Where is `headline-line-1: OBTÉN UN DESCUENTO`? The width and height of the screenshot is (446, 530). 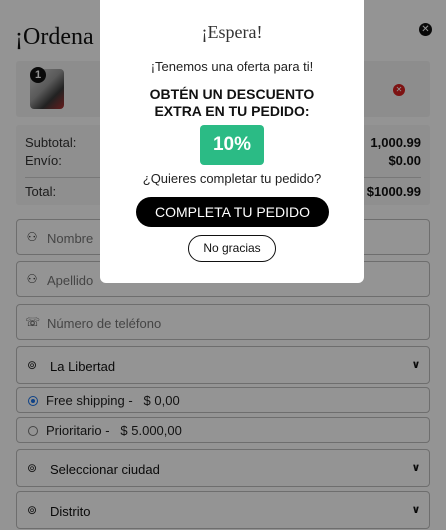 headline-line-1: OBTÉN UN DESCUENTO is located at coordinates (232, 94).